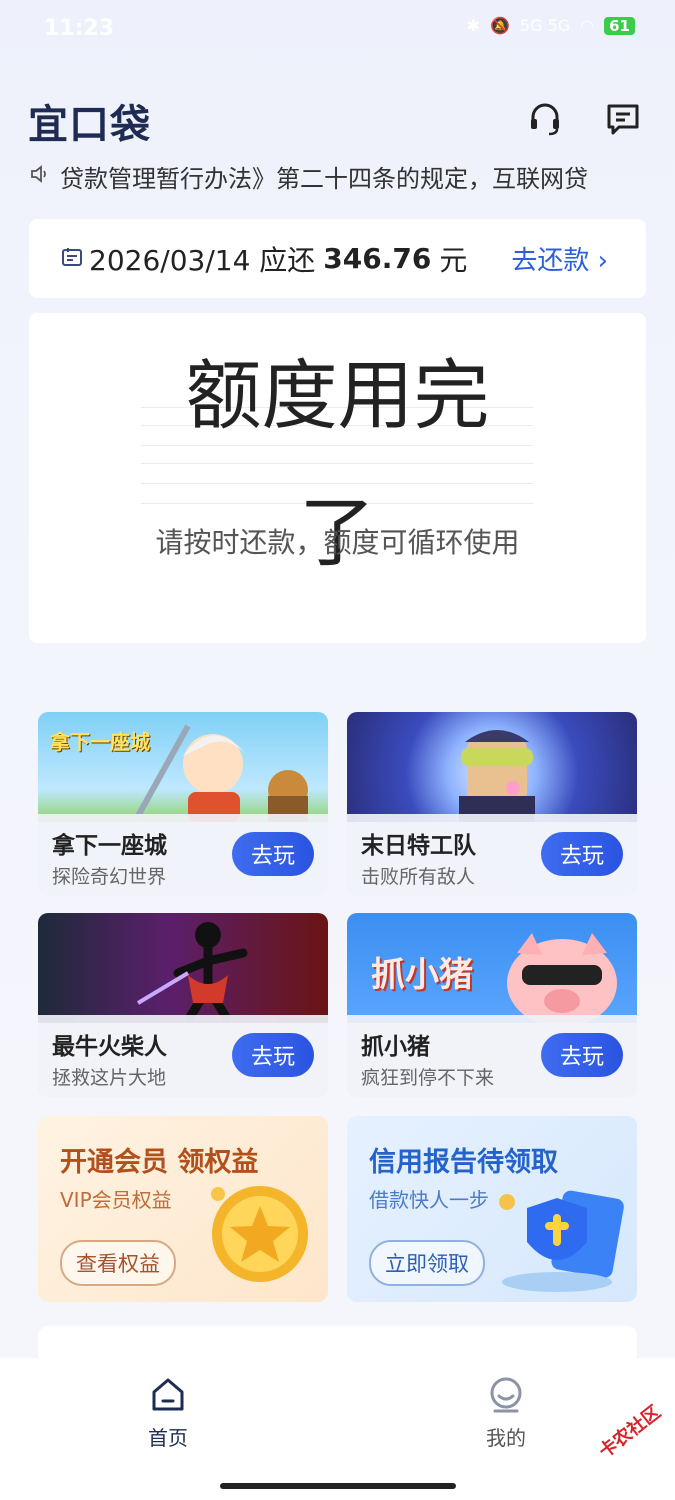 This screenshot has height=1500, width=675. Describe the element at coordinates (492, 1209) in the screenshot. I see `credit-report-card: 信用报告待领取 借款快人一步 立即领取` at that location.